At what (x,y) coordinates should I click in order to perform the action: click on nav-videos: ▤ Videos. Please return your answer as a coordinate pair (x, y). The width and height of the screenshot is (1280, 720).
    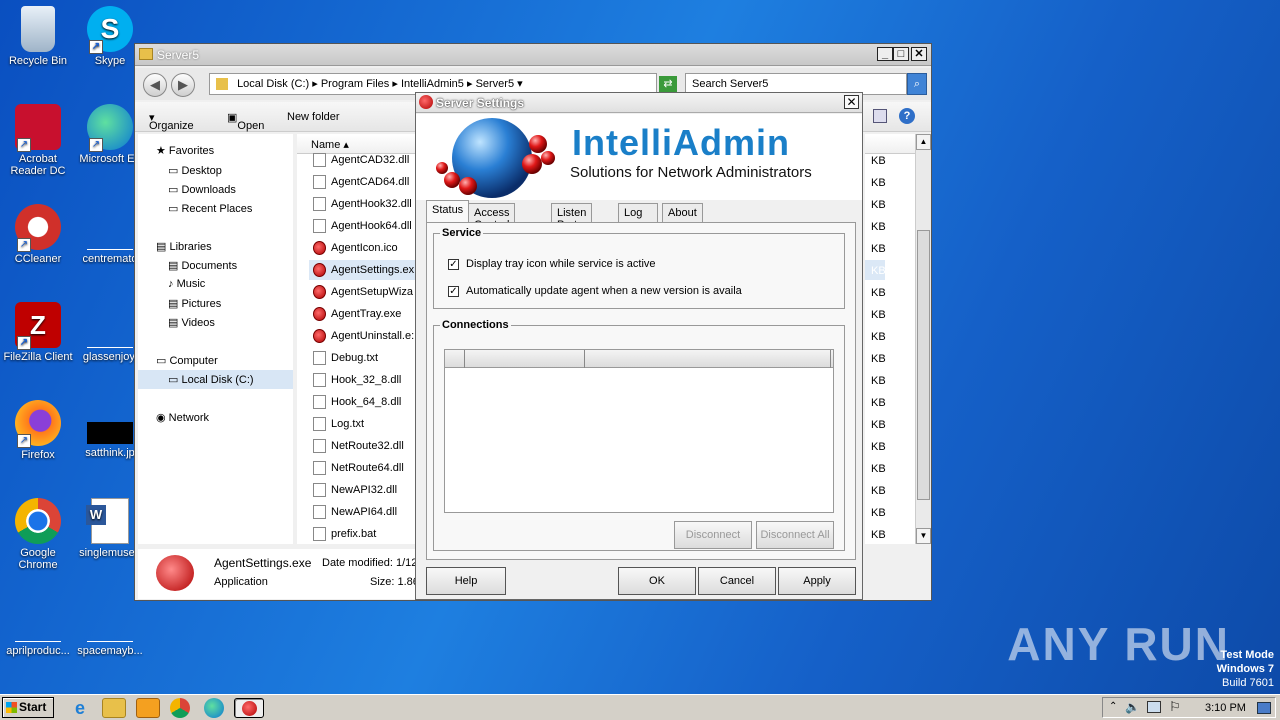
    Looking at the image, I should click on (191, 322).